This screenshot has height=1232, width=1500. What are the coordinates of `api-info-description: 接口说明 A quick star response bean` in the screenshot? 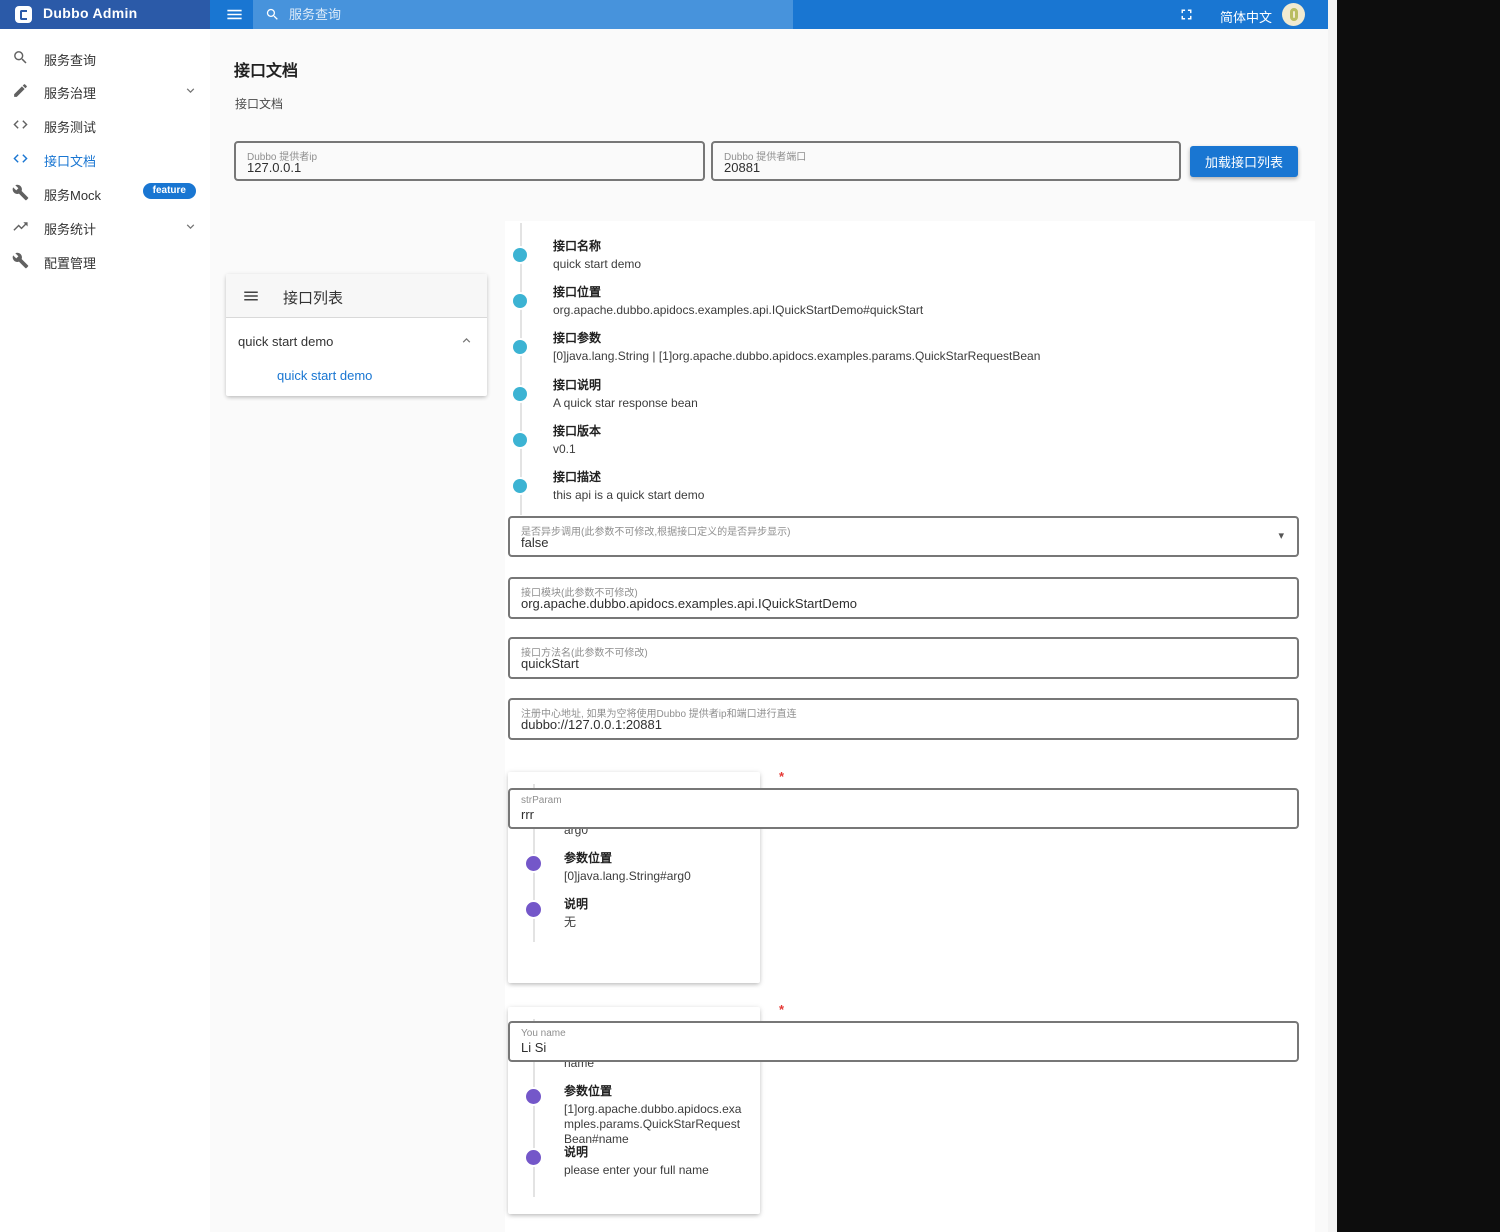 It's located at (890, 393).